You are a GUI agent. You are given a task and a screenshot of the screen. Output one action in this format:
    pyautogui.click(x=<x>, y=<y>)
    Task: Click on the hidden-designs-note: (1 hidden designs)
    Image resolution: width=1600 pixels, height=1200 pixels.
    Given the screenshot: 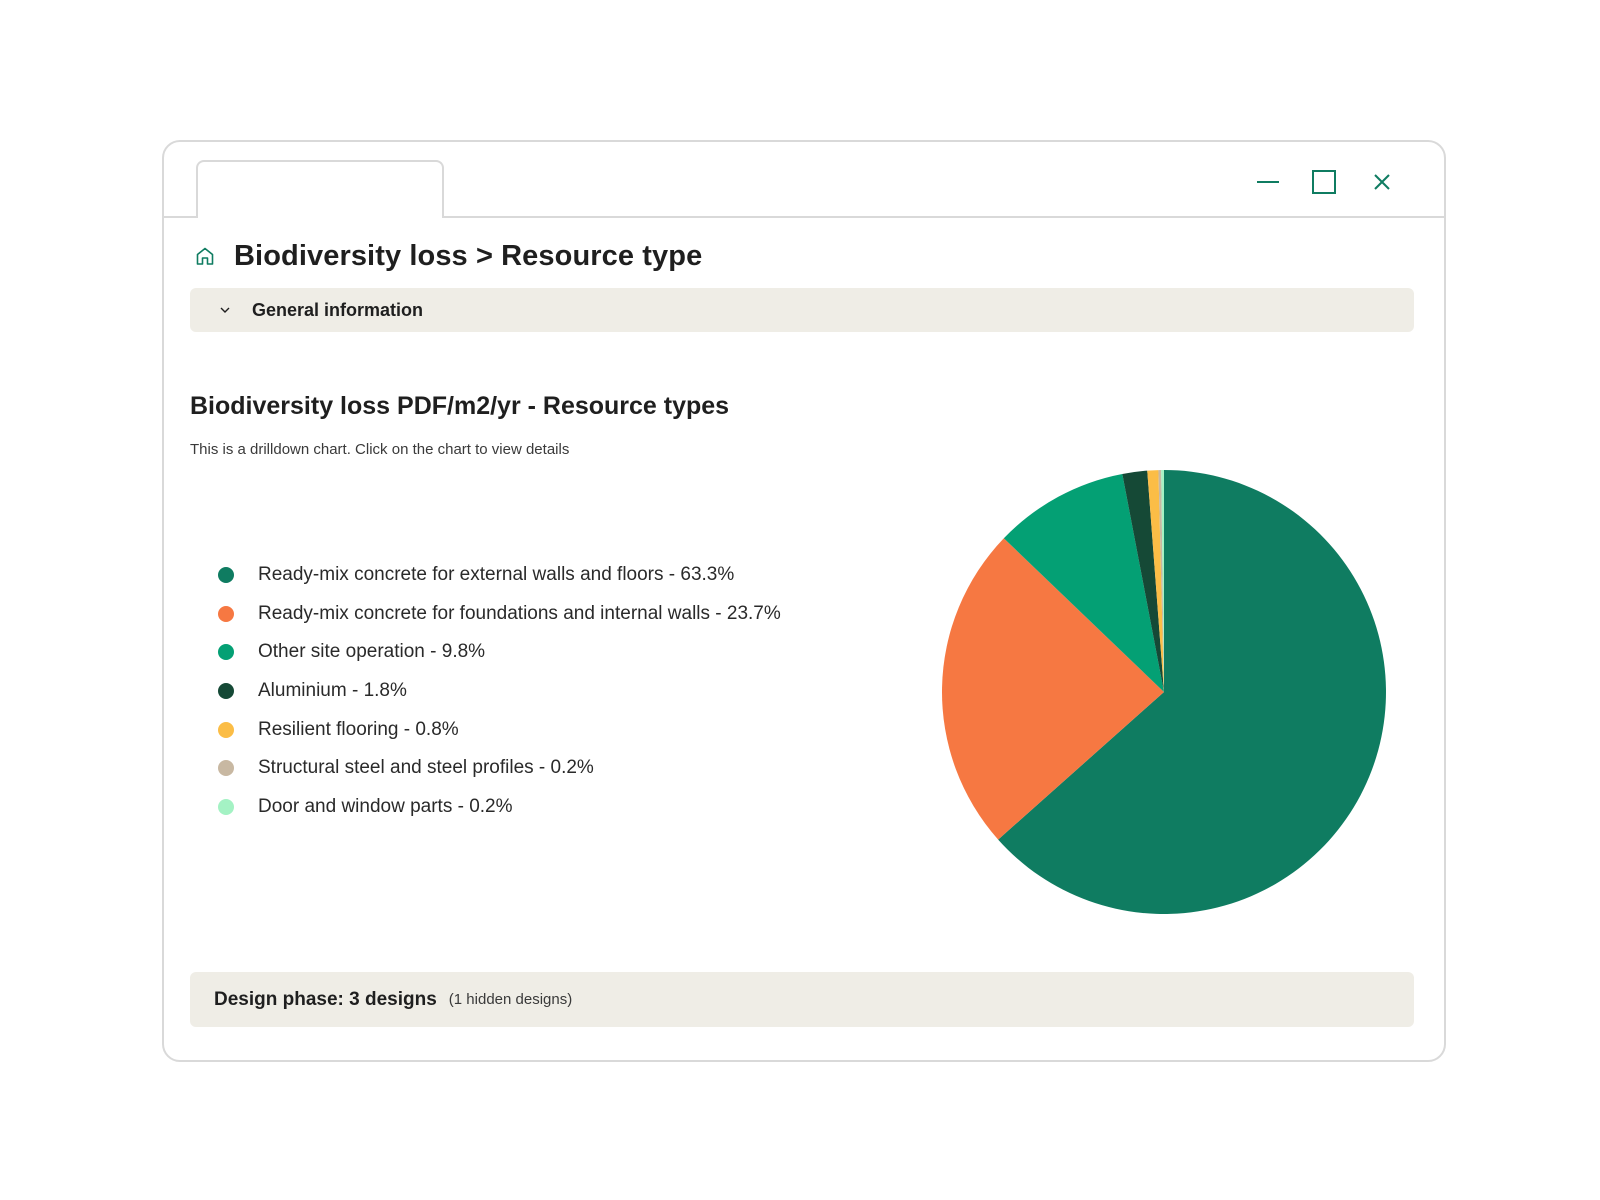 What is the action you would take?
    pyautogui.click(x=510, y=999)
    